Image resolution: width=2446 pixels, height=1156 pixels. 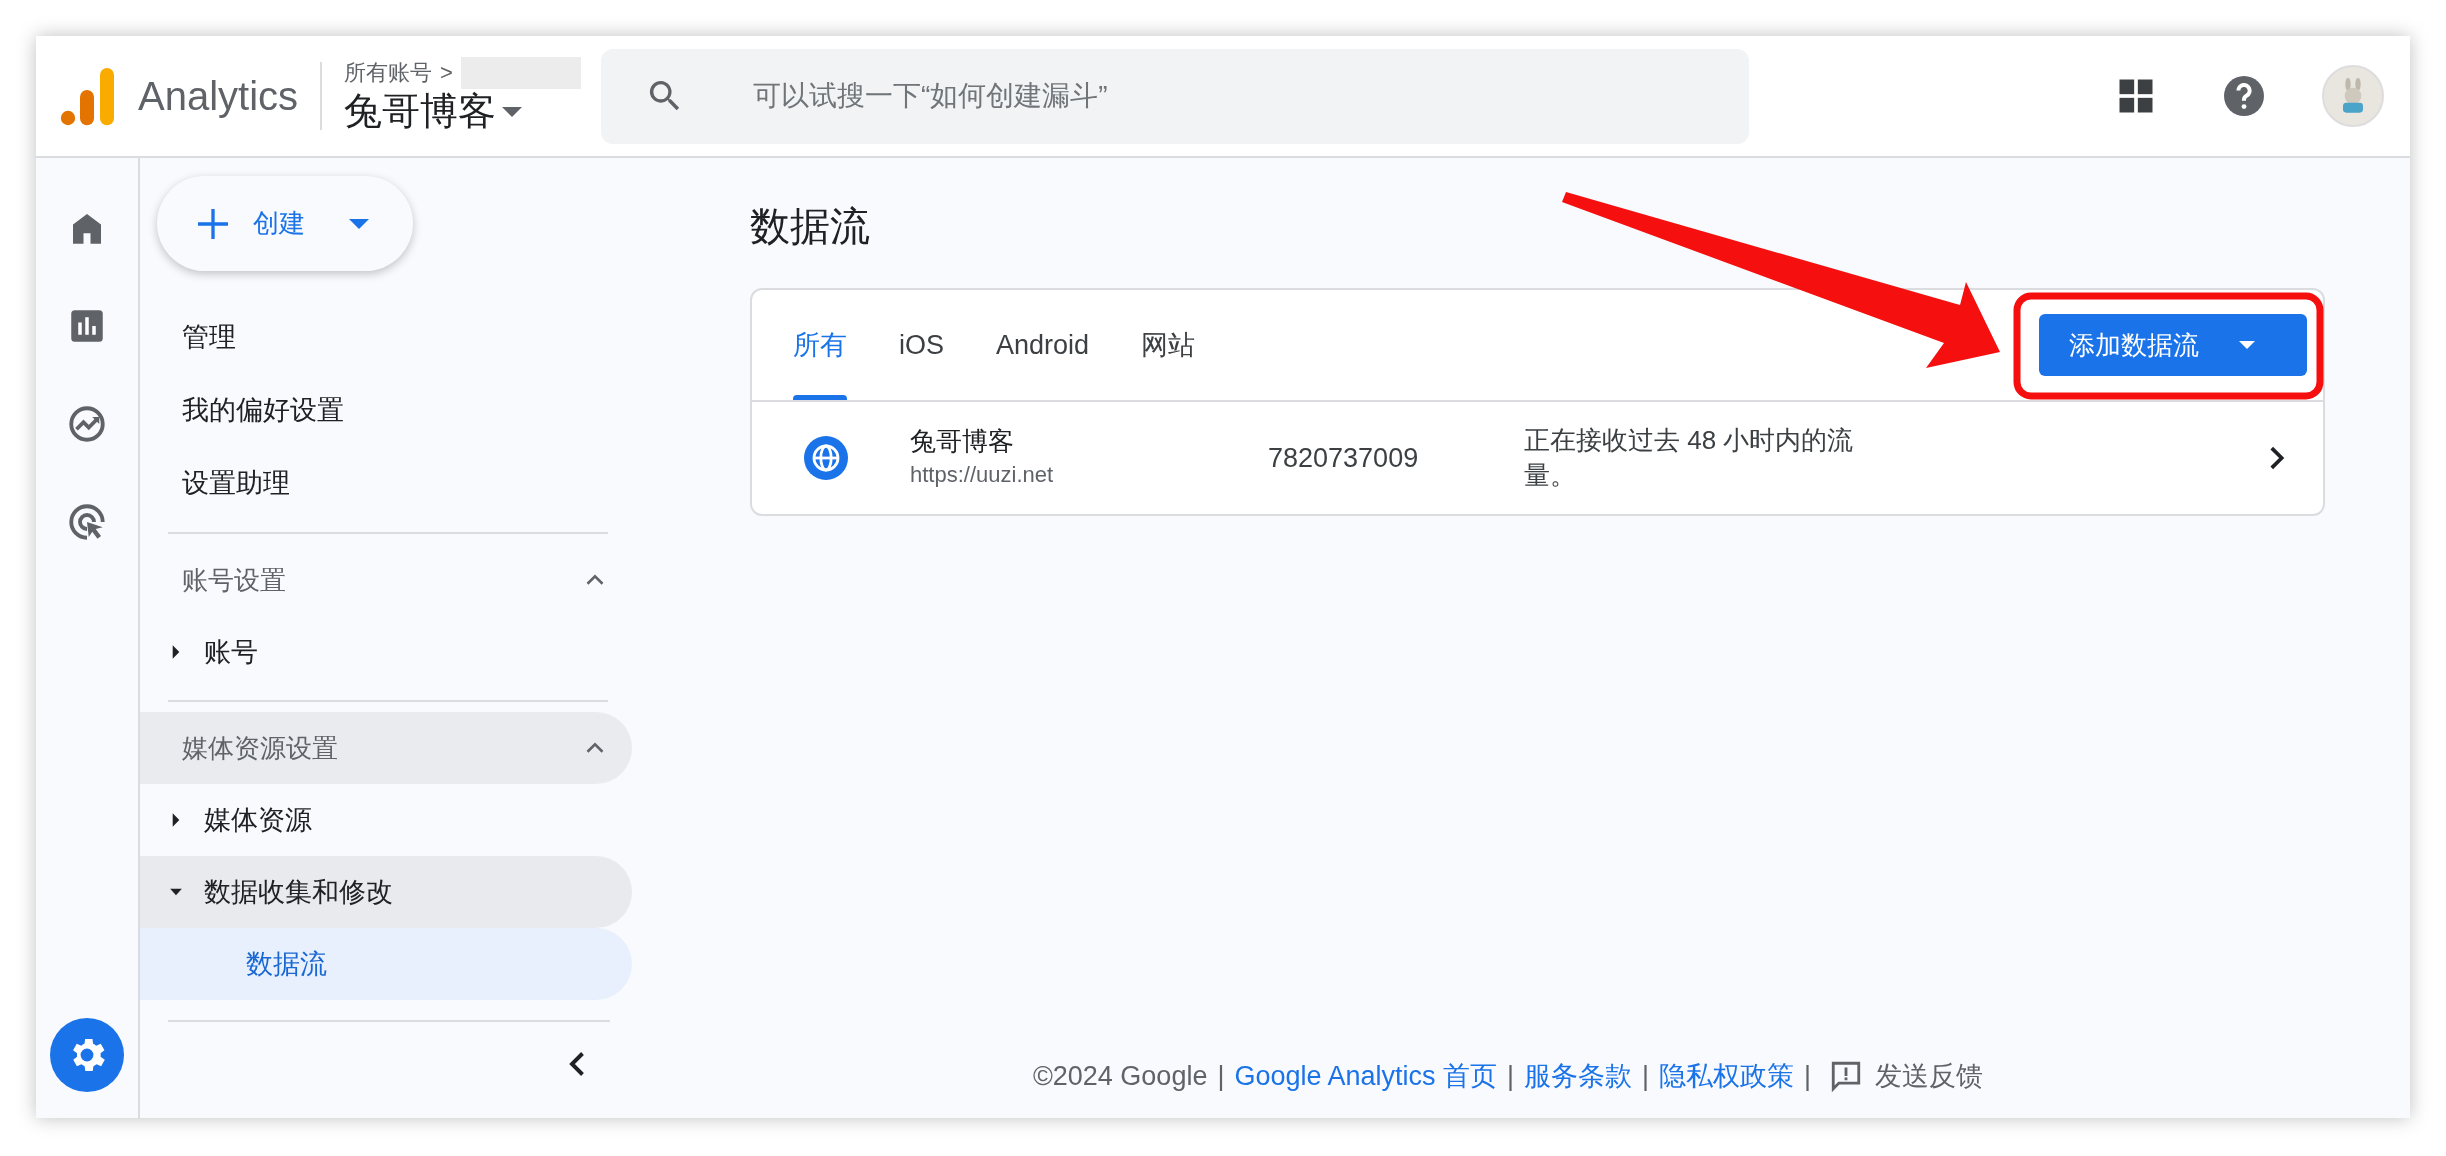 What do you see at coordinates (386, 580) in the screenshot?
I see `section-header: 账号设置` at bounding box center [386, 580].